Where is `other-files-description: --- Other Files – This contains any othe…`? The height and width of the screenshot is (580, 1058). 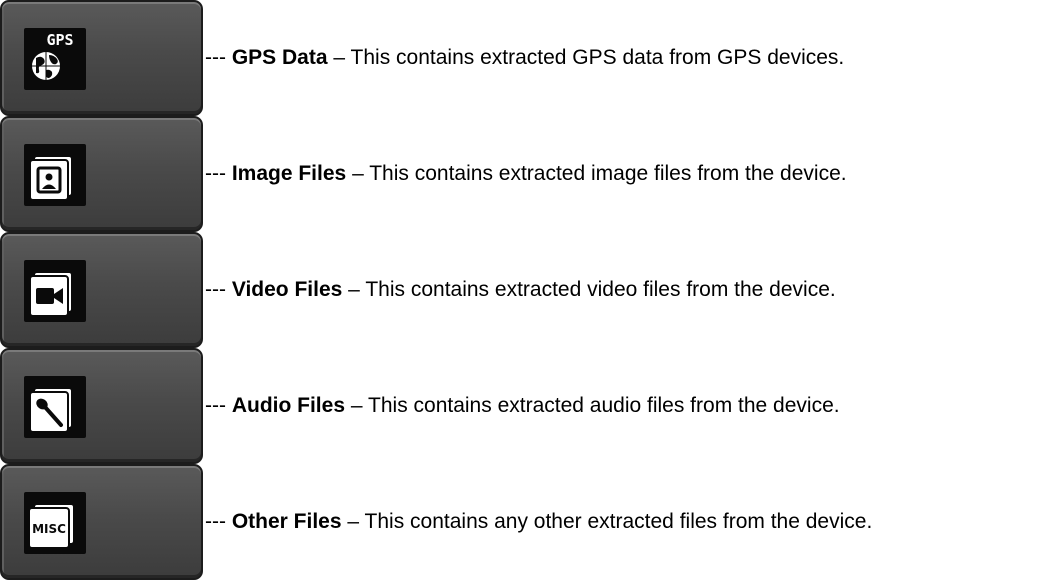 other-files-description: --- Other Files – This contains any othe… is located at coordinates (538, 522).